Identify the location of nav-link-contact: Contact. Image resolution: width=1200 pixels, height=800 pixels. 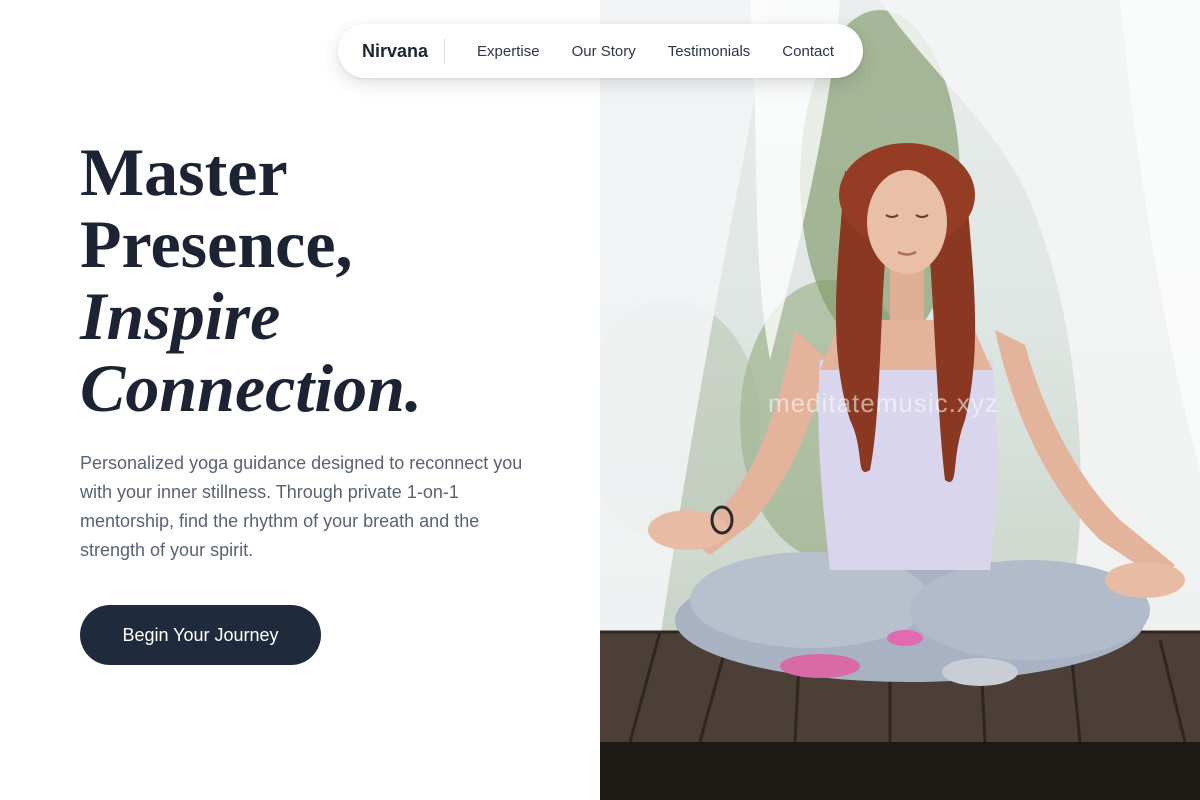
(808, 51).